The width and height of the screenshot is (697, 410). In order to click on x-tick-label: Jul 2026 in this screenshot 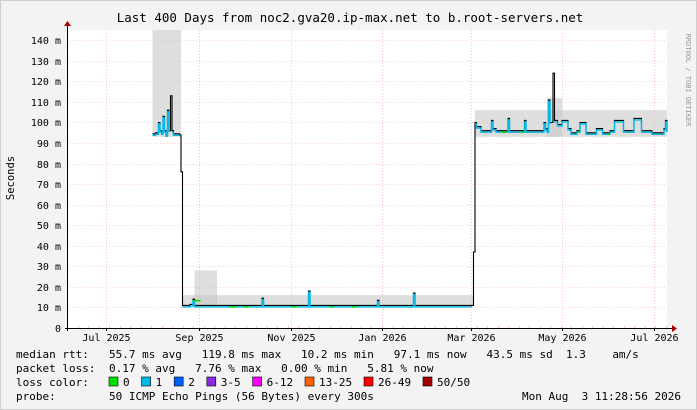, I will do `click(654, 338)`.